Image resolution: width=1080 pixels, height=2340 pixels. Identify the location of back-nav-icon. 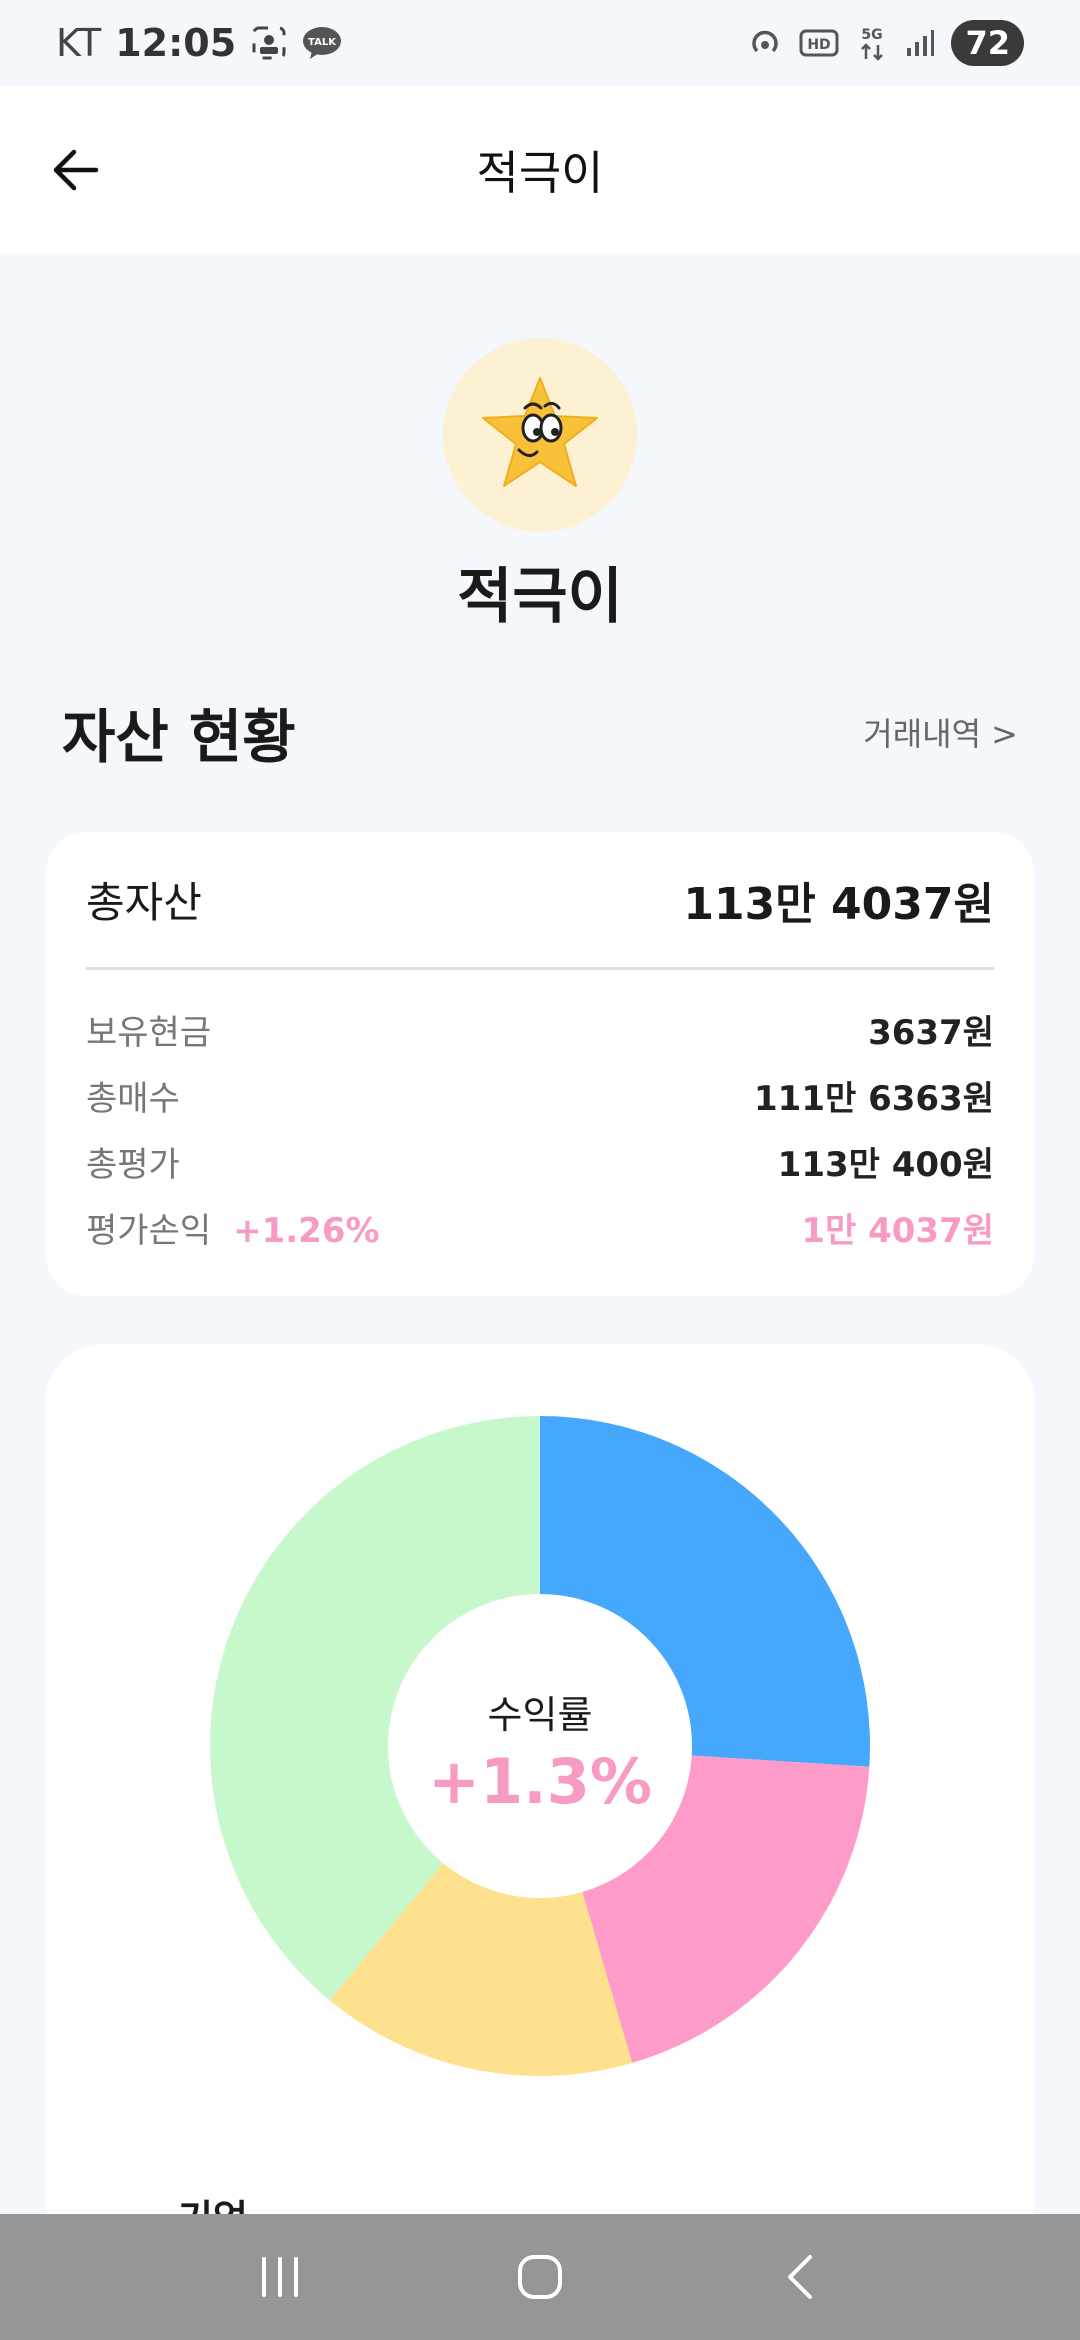
(800, 2277).